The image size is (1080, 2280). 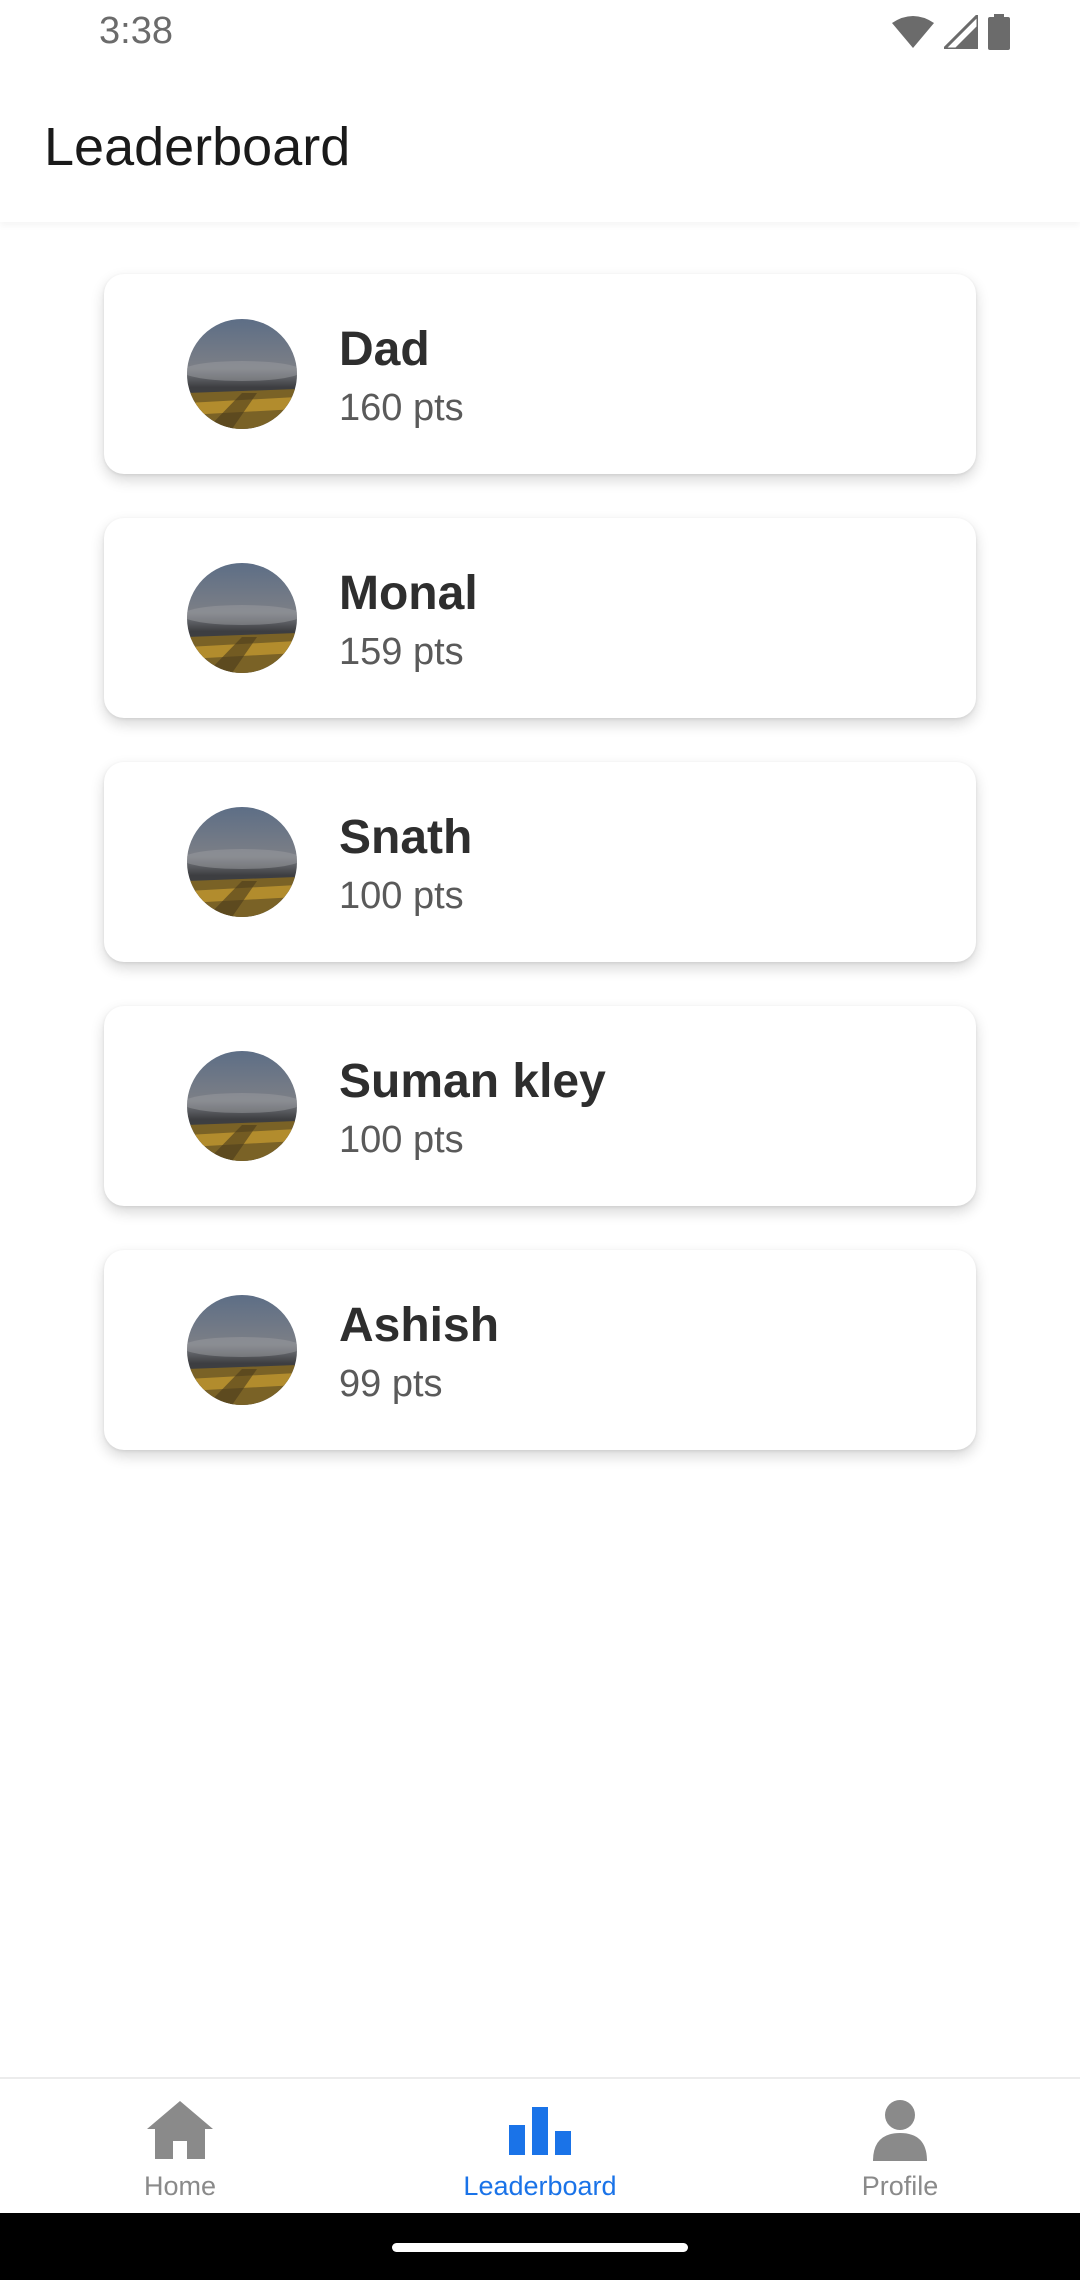 What do you see at coordinates (900, 2186) in the screenshot?
I see `nav-label-profile: Profile` at bounding box center [900, 2186].